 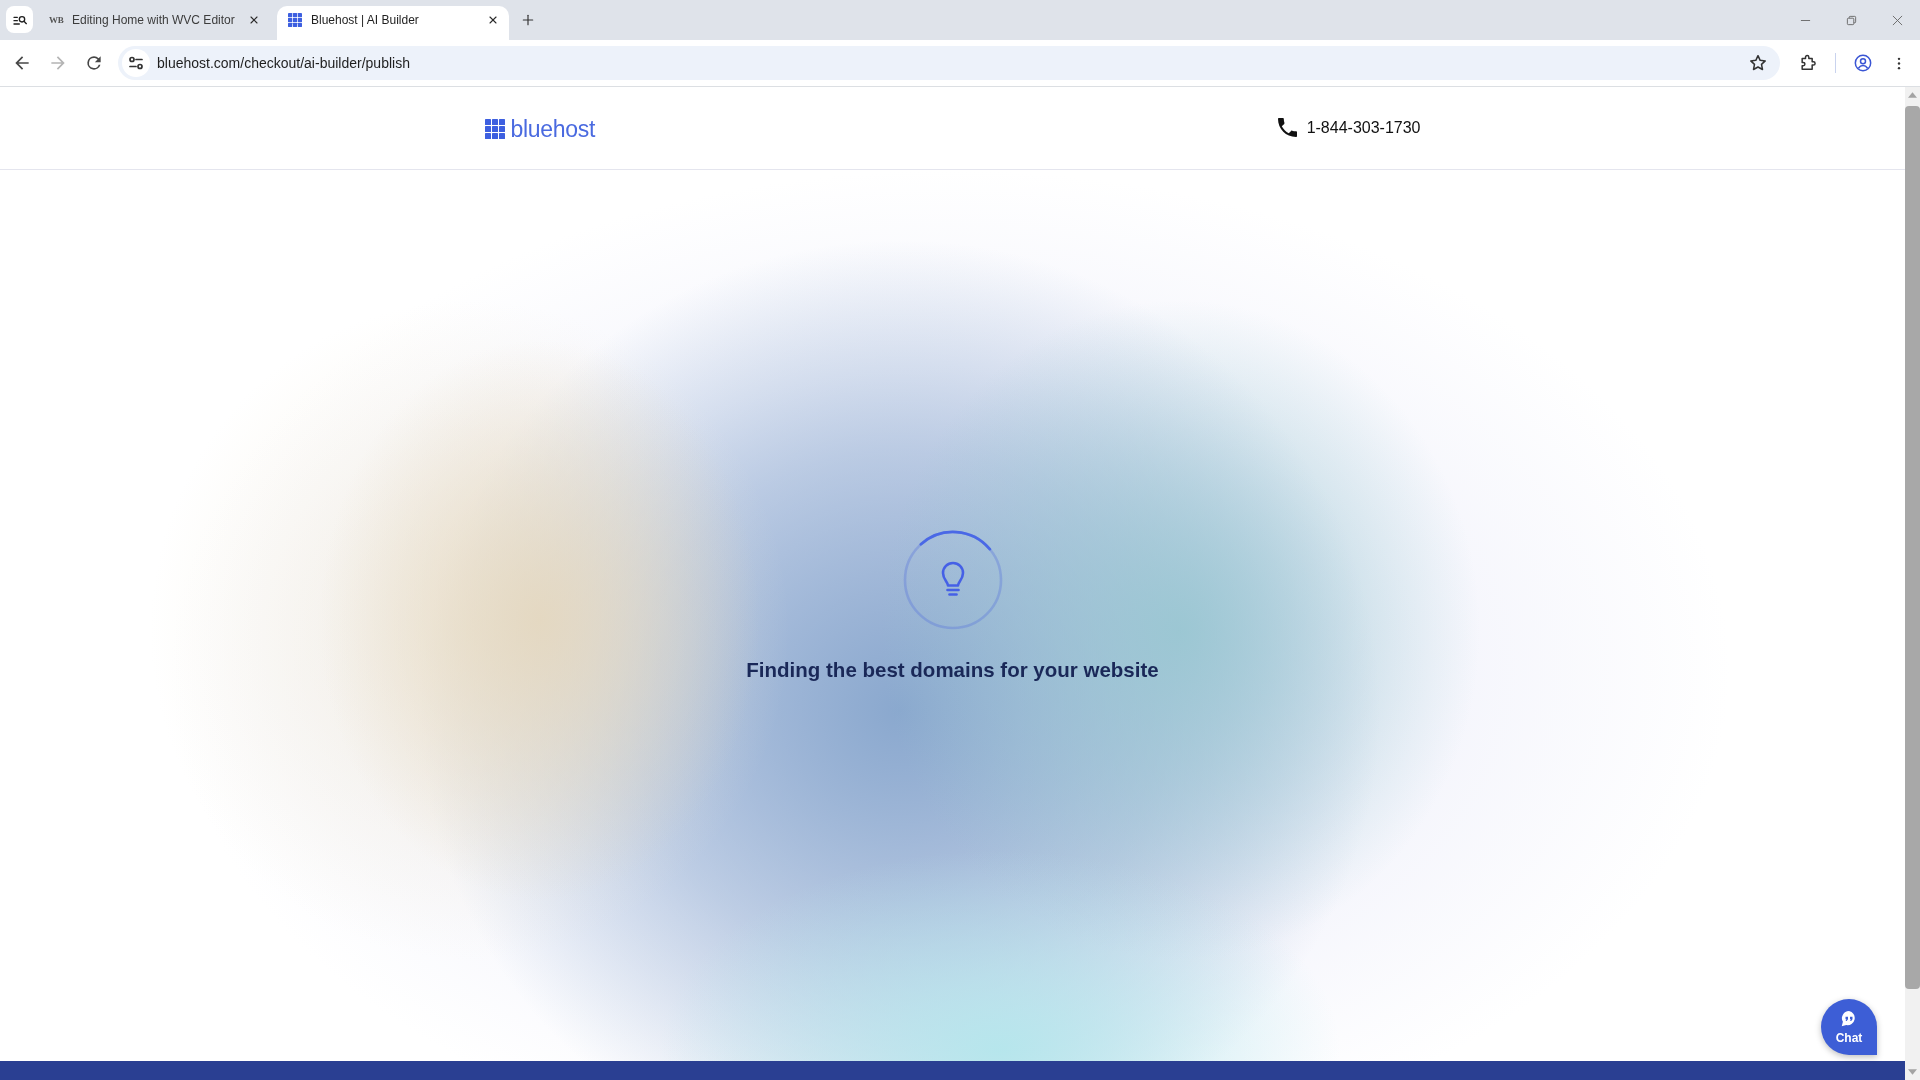 What do you see at coordinates (528, 20) in the screenshot?
I see `plus-icon` at bounding box center [528, 20].